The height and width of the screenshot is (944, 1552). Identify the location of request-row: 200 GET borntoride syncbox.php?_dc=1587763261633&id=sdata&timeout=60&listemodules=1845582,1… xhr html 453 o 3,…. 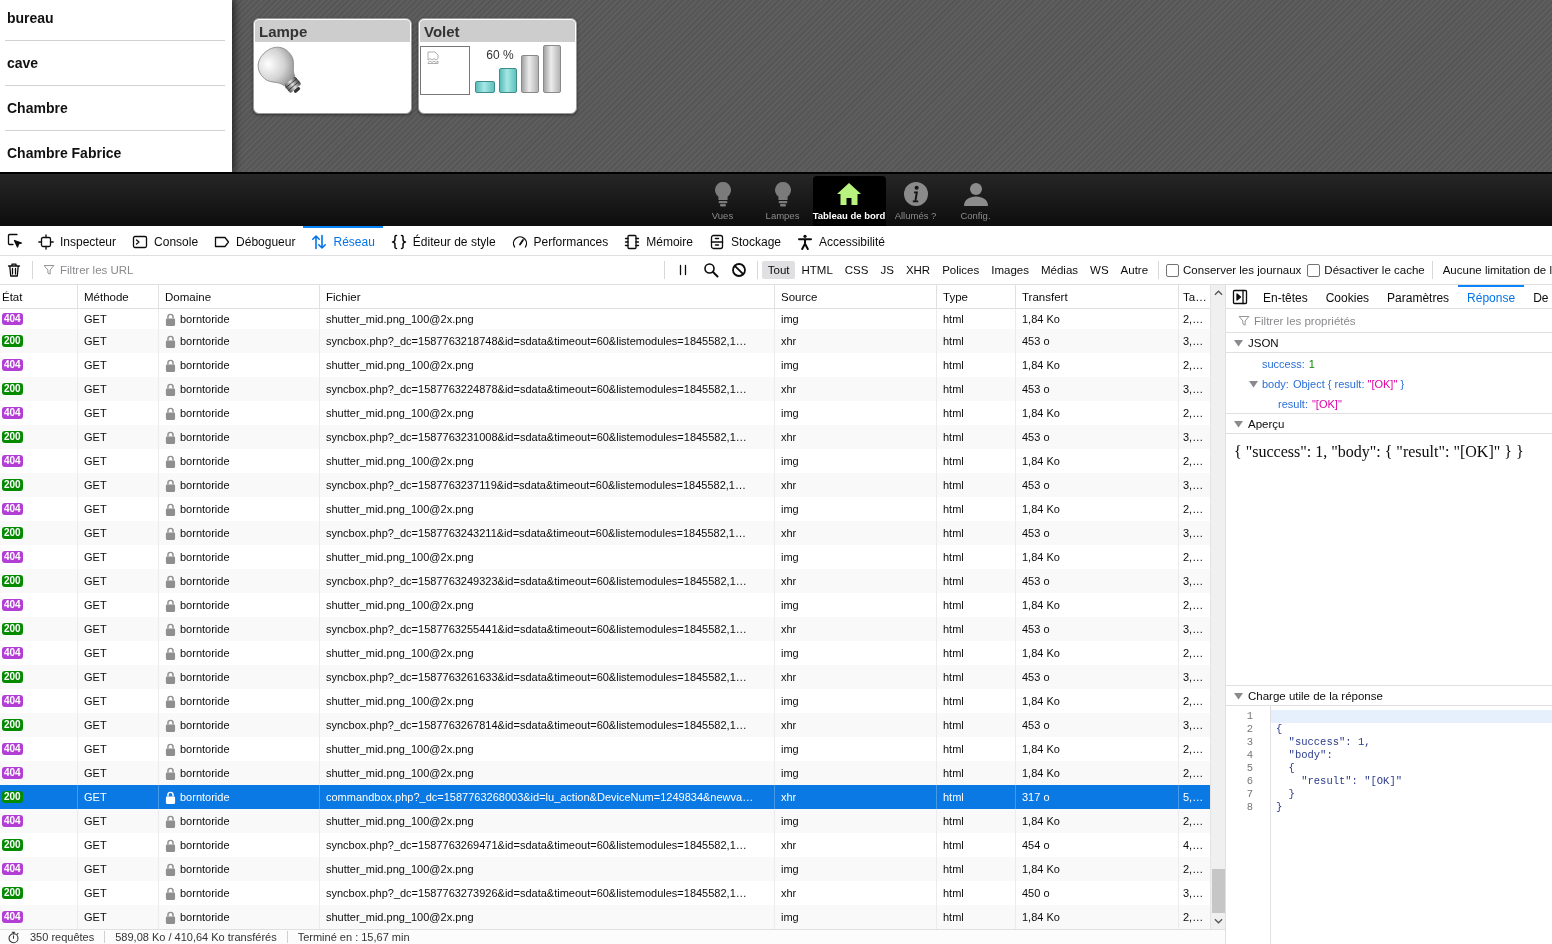
(605, 677).